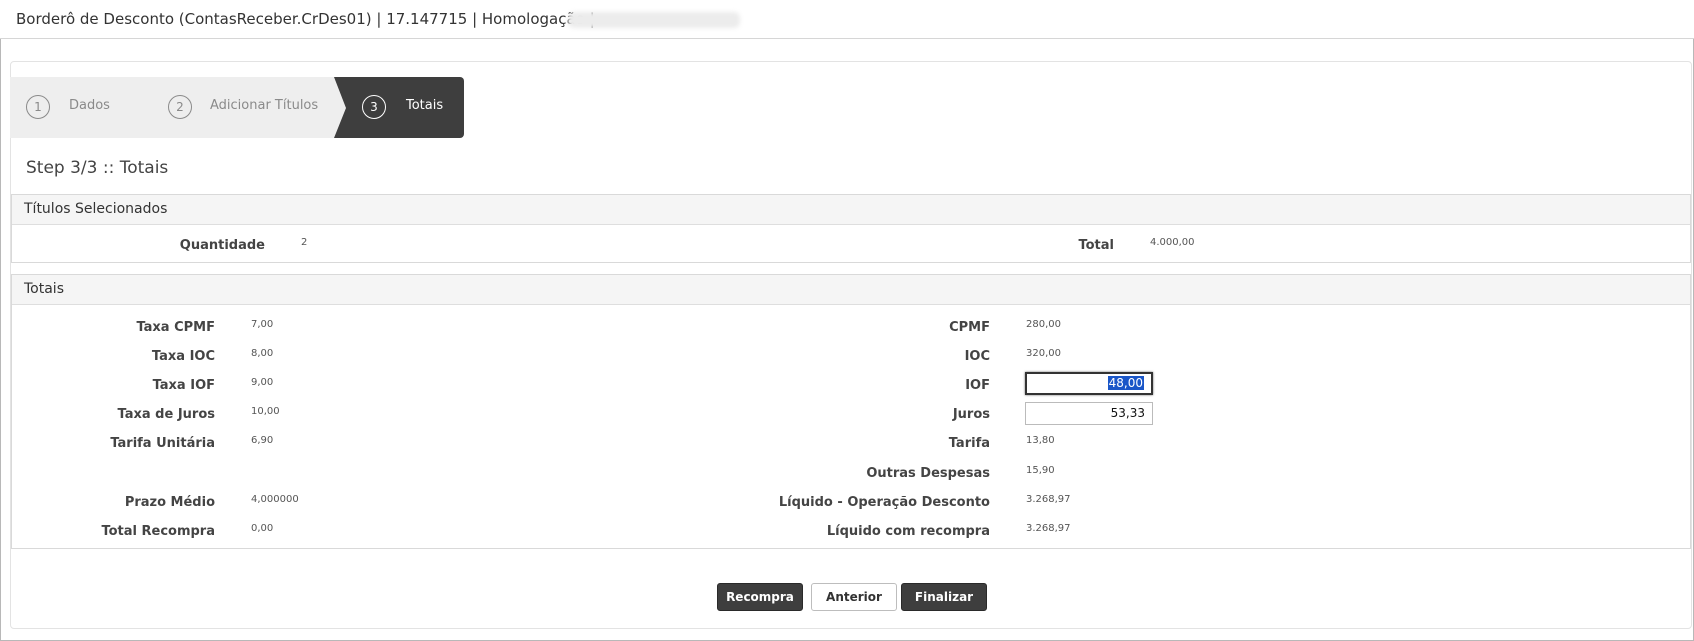 This screenshot has width=1694, height=641. Describe the element at coordinates (654, 20) in the screenshot. I see `redacted-text` at that location.